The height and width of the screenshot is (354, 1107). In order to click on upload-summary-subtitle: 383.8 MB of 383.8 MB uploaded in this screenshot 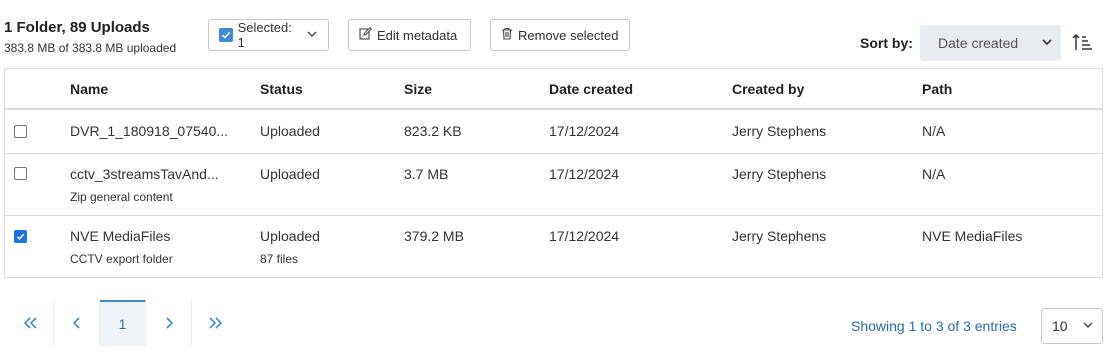, I will do `click(90, 48)`.